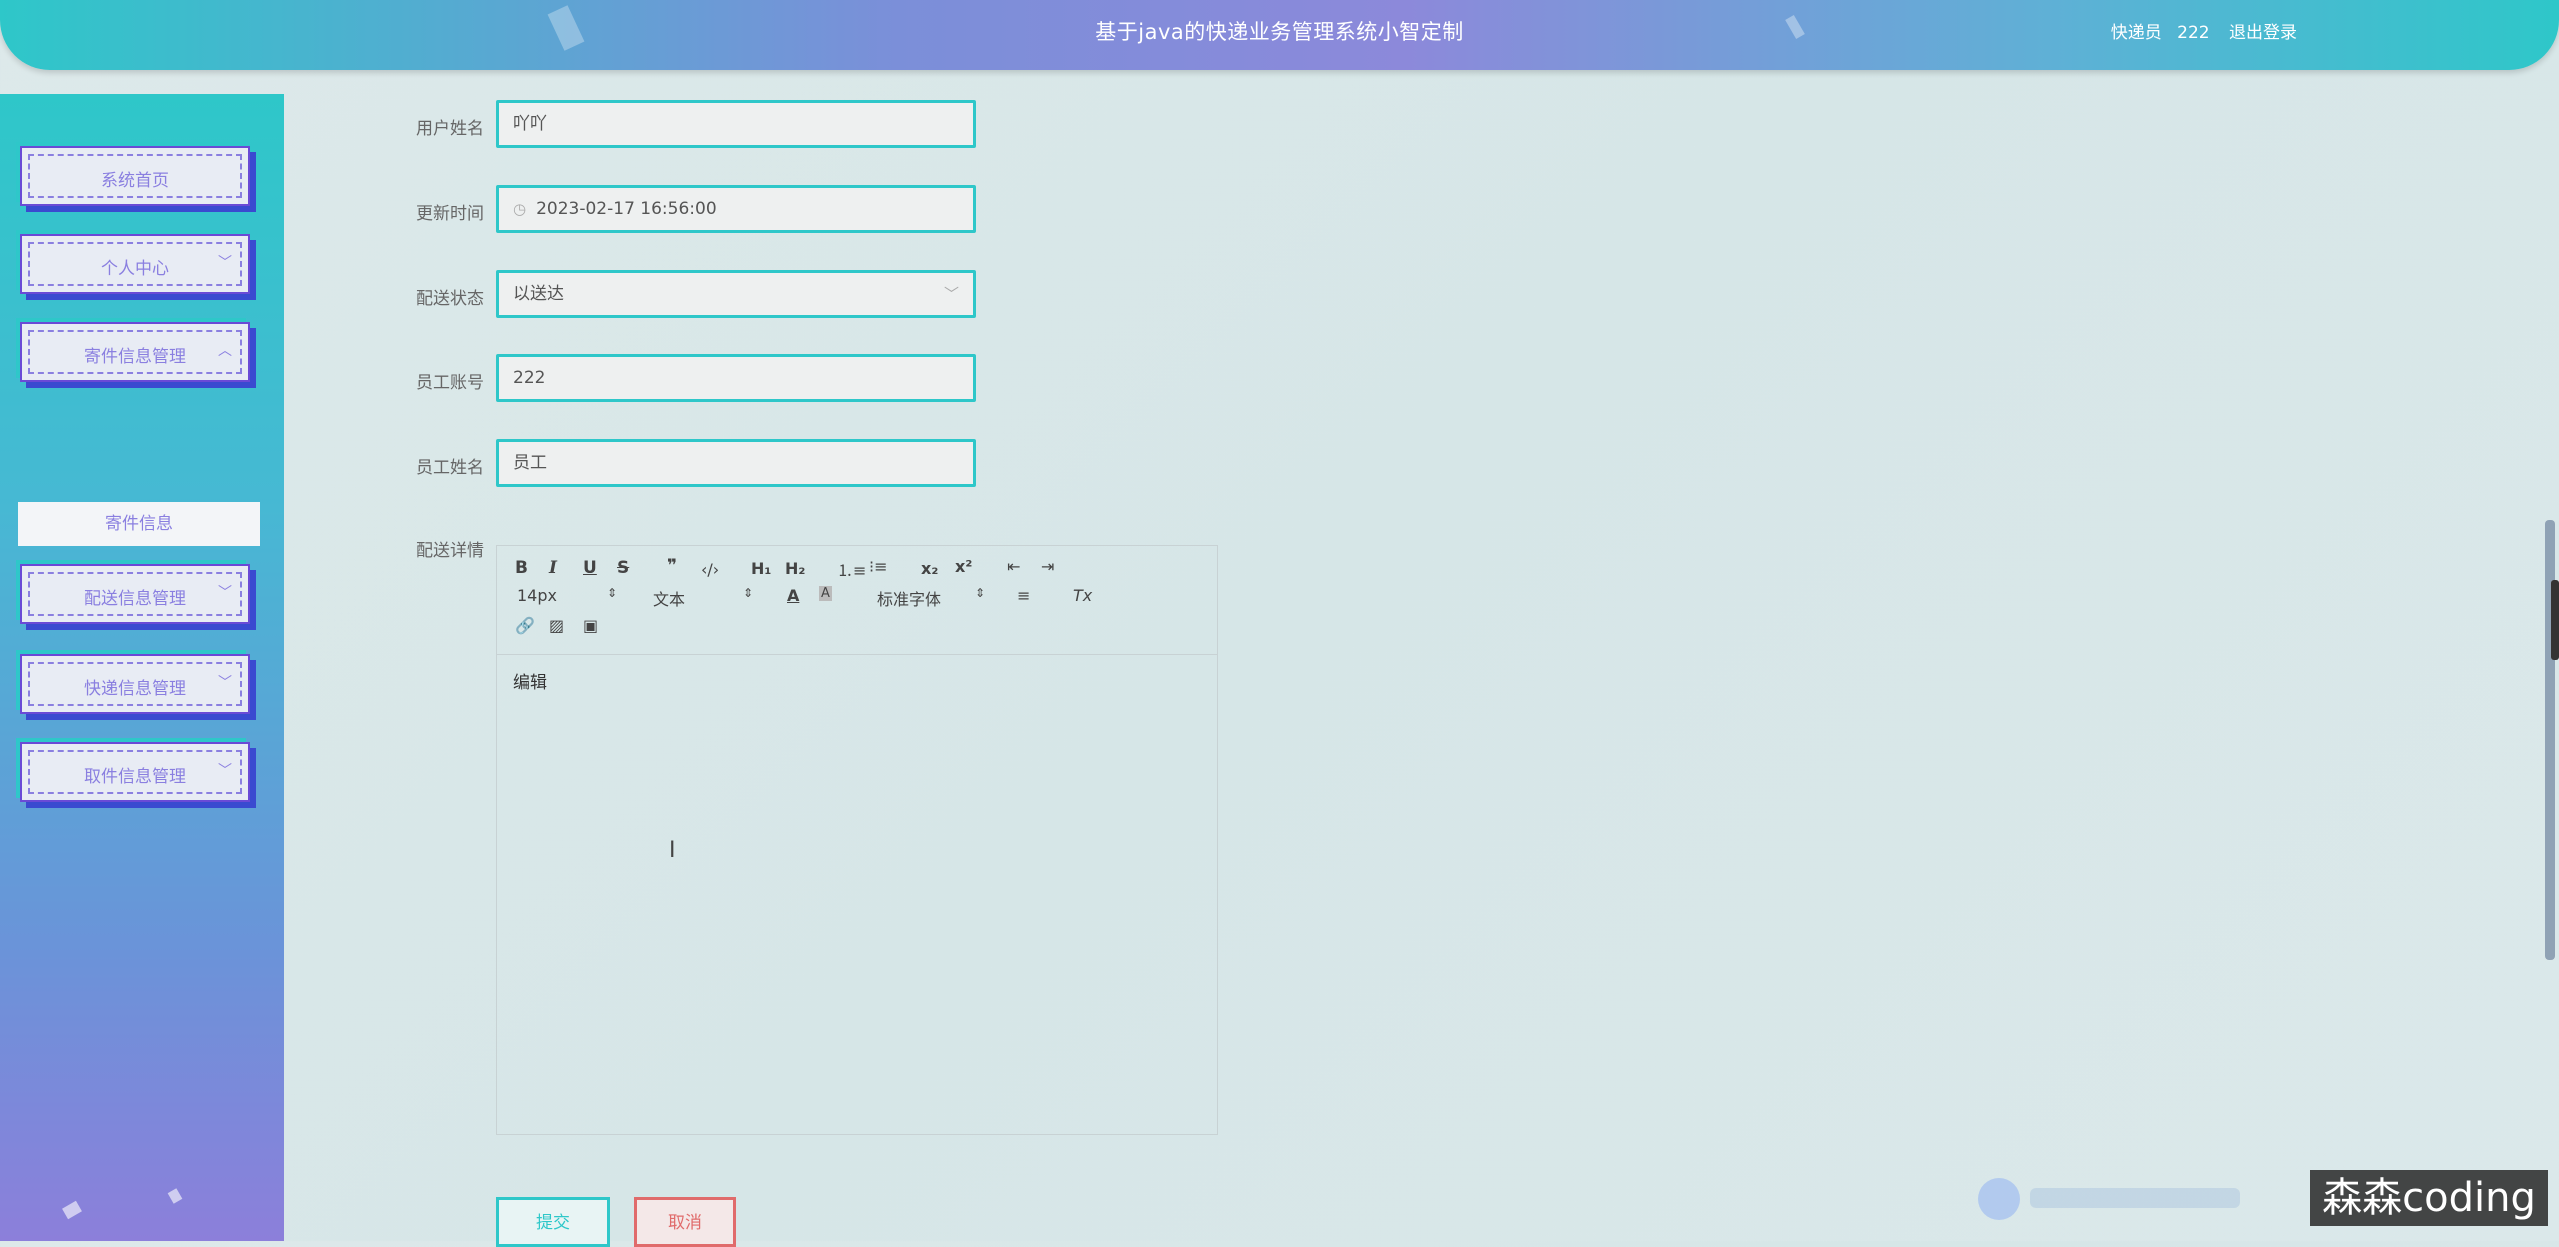 The height and width of the screenshot is (1247, 2559). What do you see at coordinates (590, 625) in the screenshot?
I see `video-icon: ▣` at bounding box center [590, 625].